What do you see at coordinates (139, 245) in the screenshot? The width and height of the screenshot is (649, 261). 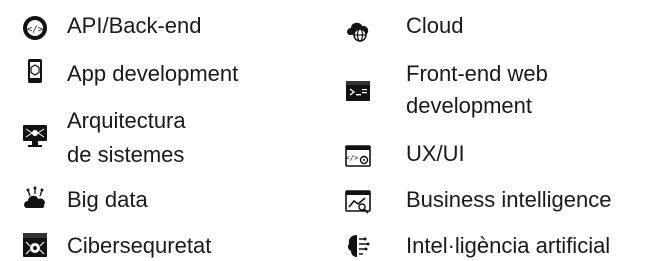 I see `service-label: Cibersequretat` at bounding box center [139, 245].